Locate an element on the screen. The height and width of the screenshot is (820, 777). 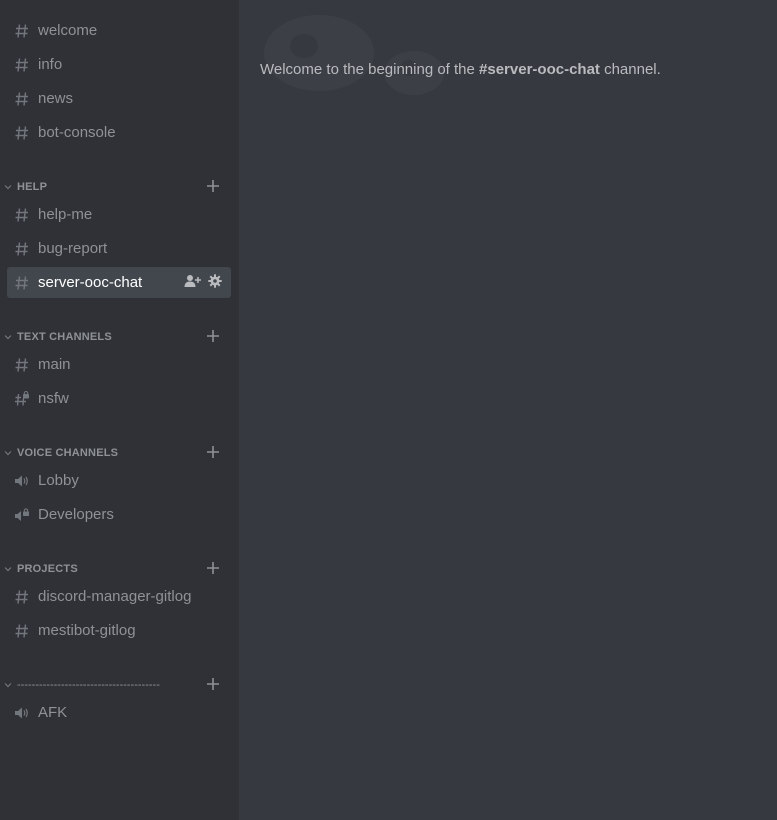
category-text-channels: TEXT CHANNELS is located at coordinates (119, 337).